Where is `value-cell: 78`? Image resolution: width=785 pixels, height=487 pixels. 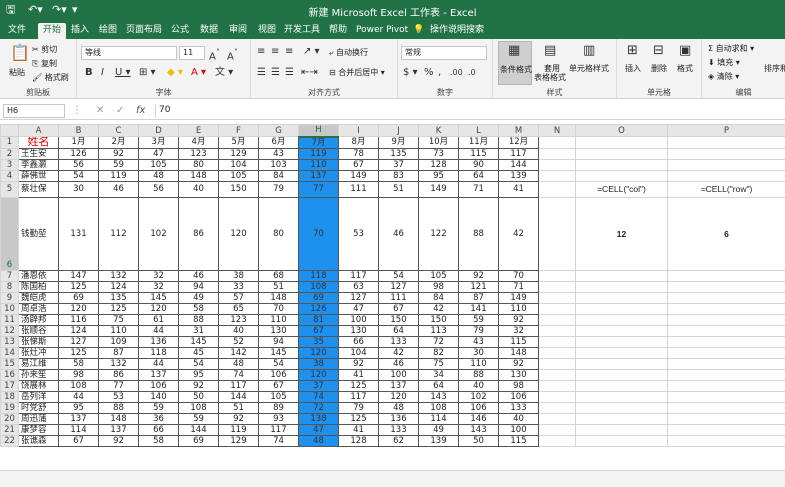
value-cell: 78 is located at coordinates (358, 153).